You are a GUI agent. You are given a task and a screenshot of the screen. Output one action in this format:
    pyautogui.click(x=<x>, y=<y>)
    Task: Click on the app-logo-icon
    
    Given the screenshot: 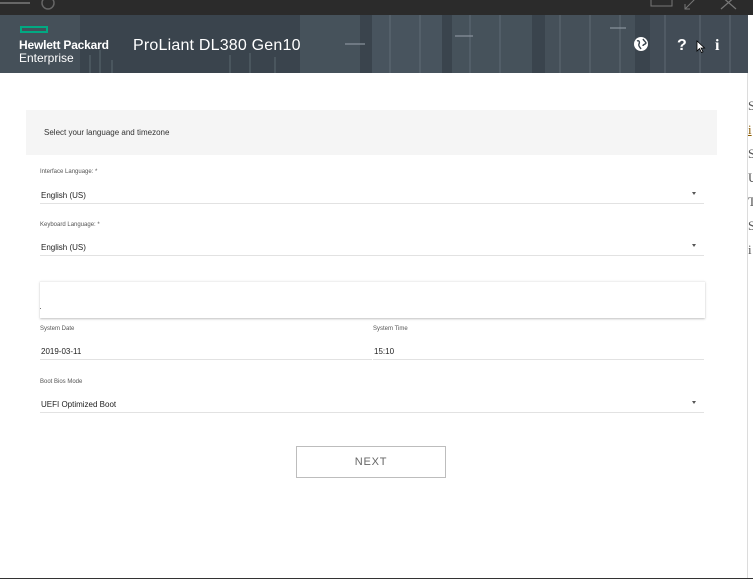 What is the action you would take?
    pyautogui.click(x=27, y=5)
    